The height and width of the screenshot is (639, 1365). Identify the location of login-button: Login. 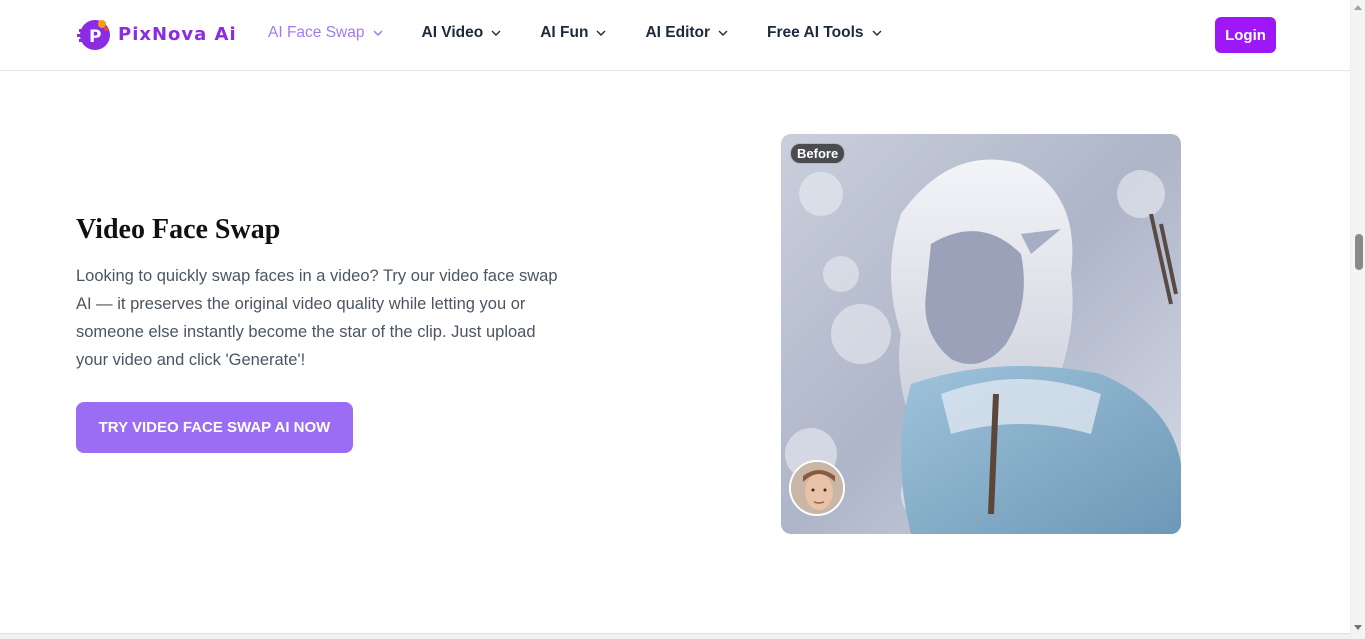
(1245, 35).